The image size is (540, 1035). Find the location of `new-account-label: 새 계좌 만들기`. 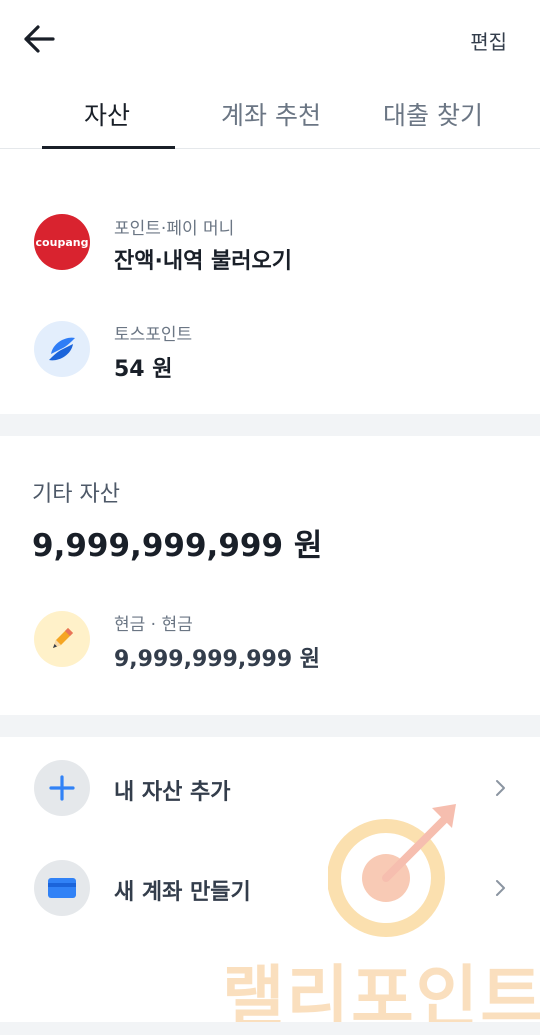

new-account-label: 새 계좌 만들기 is located at coordinates (182, 892).